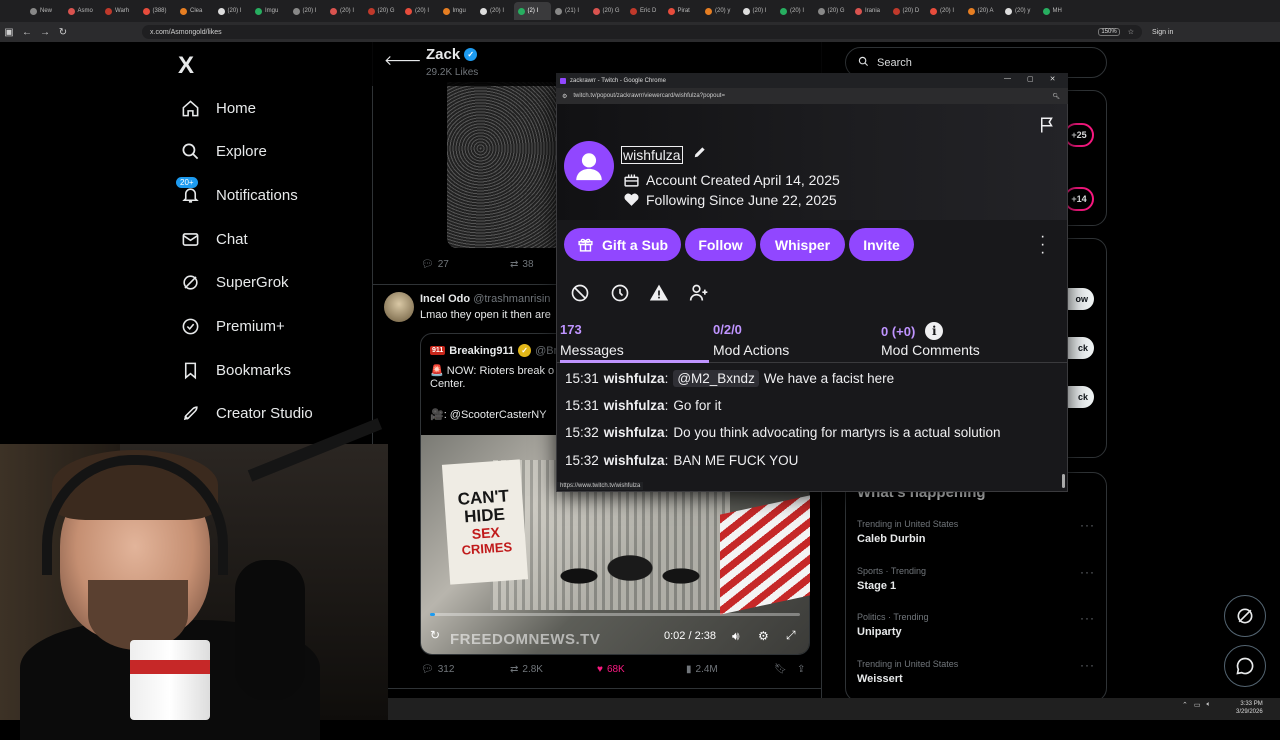 The height and width of the screenshot is (740, 1280). Describe the element at coordinates (1109, 32) in the screenshot. I see `zoom-badge: 150%` at that location.